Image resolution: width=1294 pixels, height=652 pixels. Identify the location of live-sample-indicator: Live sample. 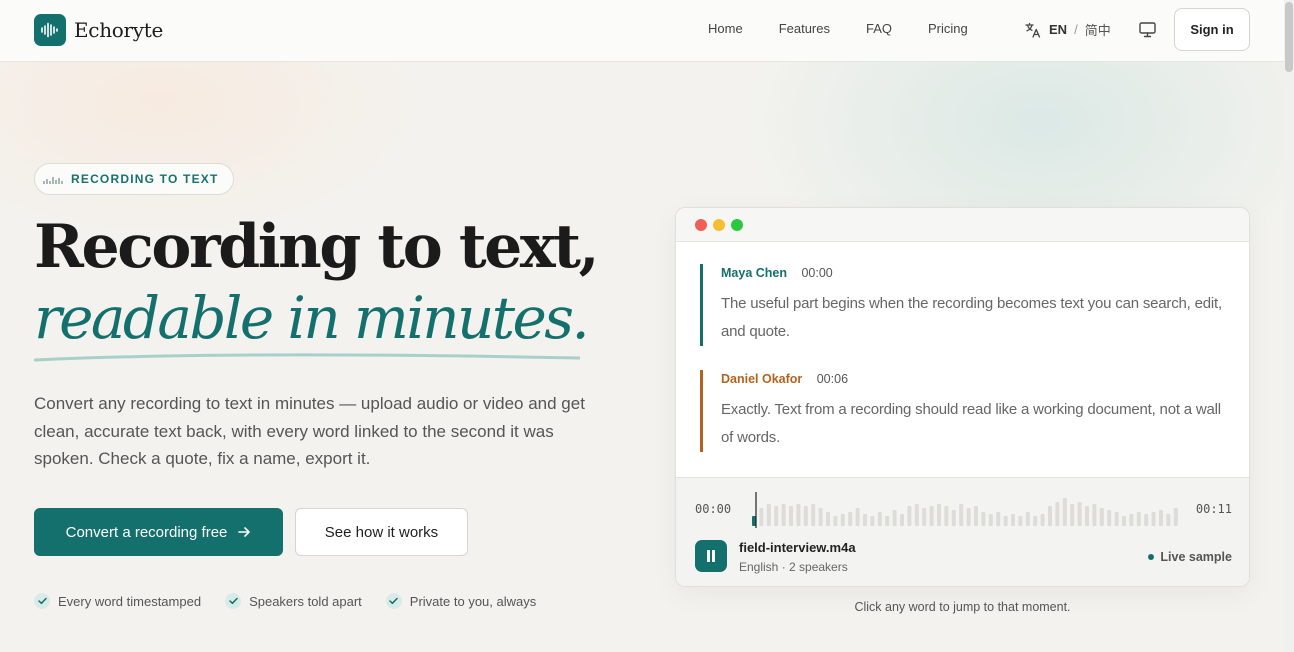
(1190, 557).